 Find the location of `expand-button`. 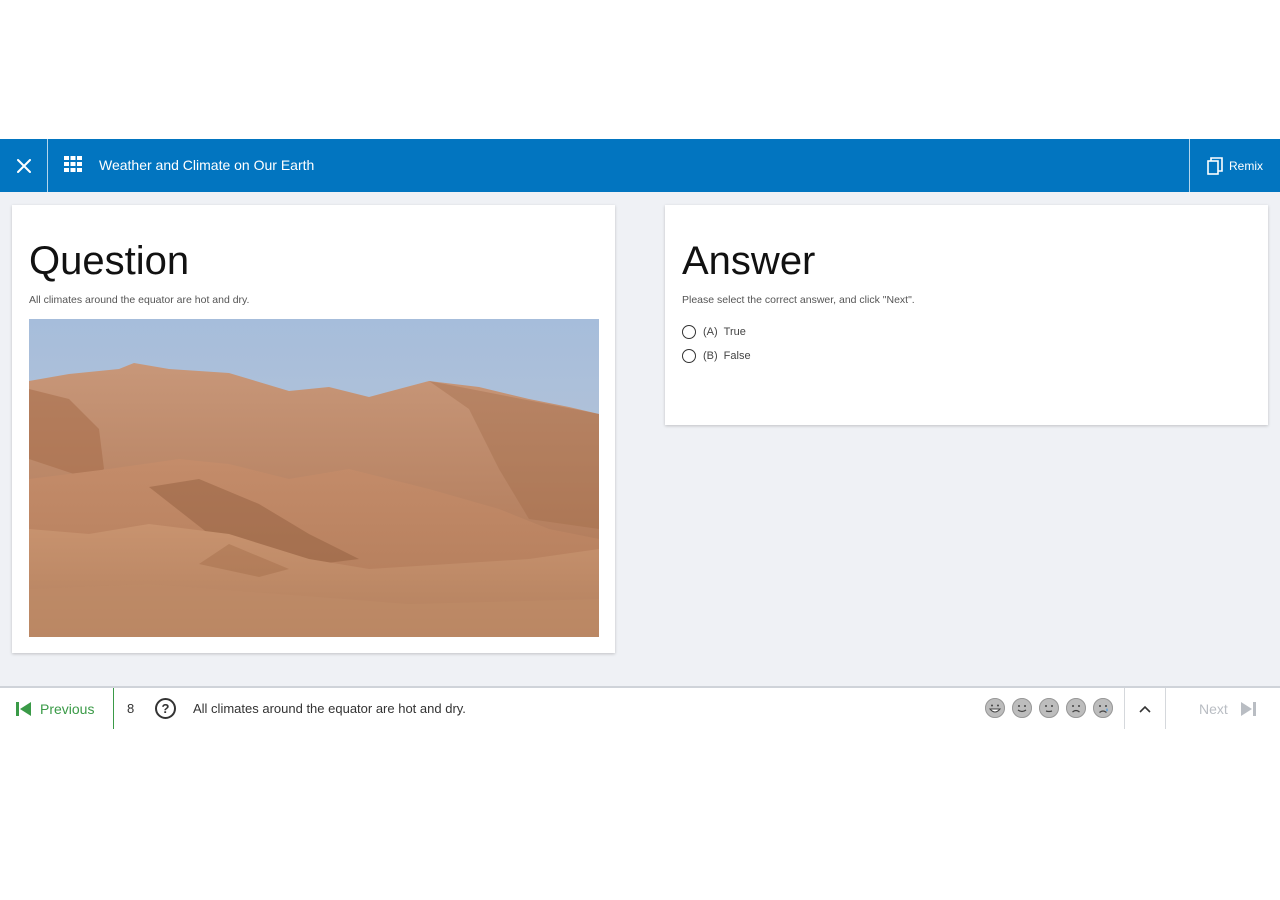

expand-button is located at coordinates (1145, 708).